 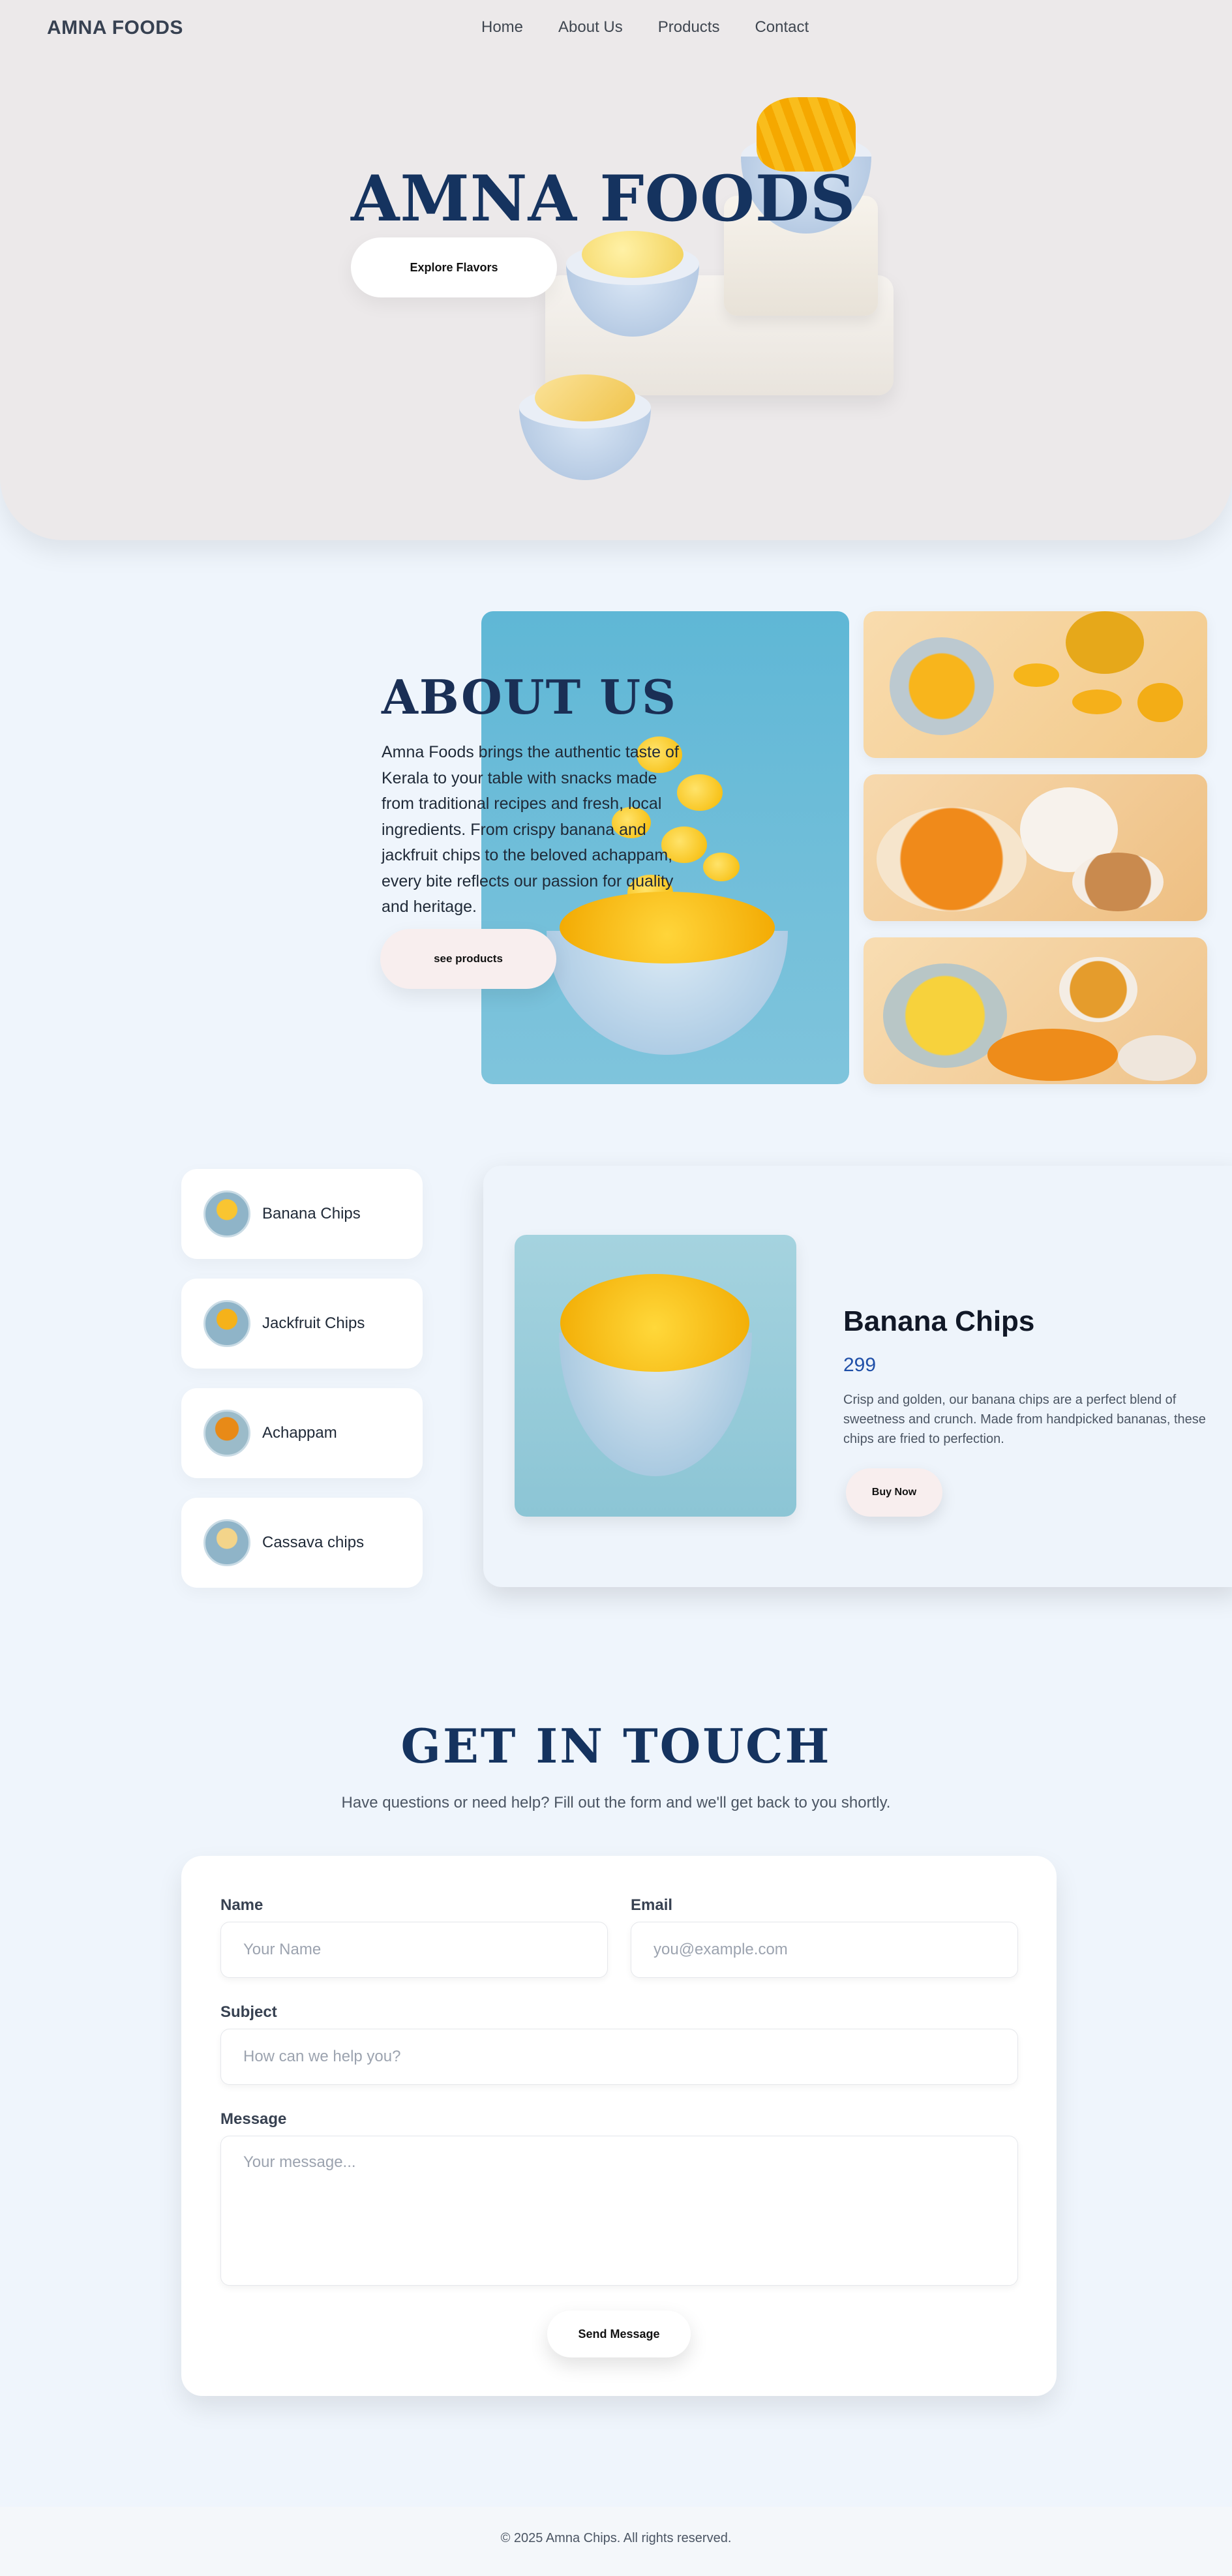 What do you see at coordinates (603, 198) in the screenshot?
I see `hero-title: AMNA FOODS` at bounding box center [603, 198].